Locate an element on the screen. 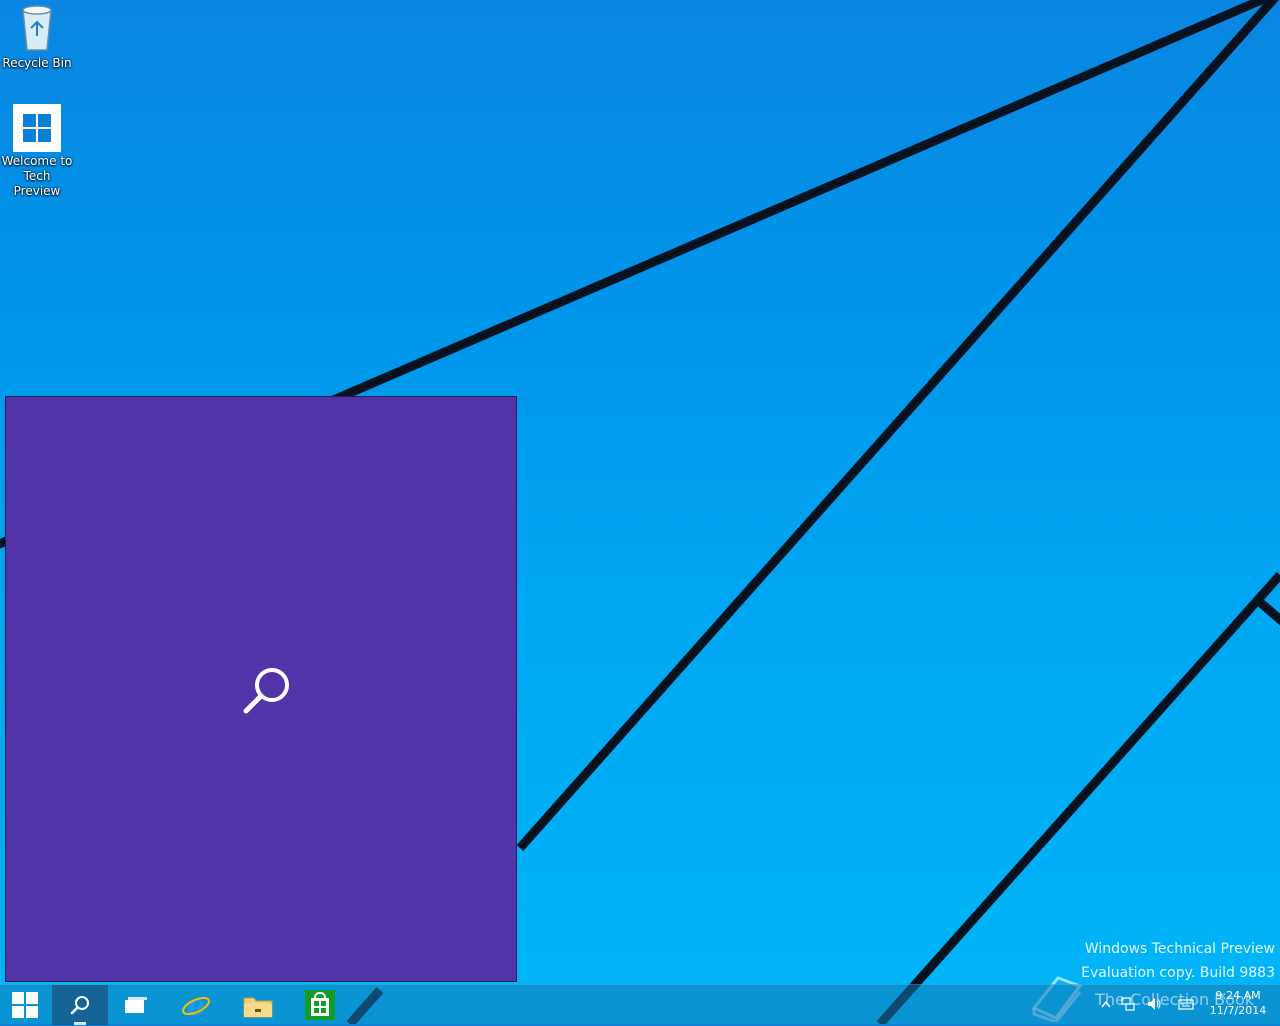  welcome-tech-preview-label: Welcome to Tech Preview is located at coordinates (37, 176).